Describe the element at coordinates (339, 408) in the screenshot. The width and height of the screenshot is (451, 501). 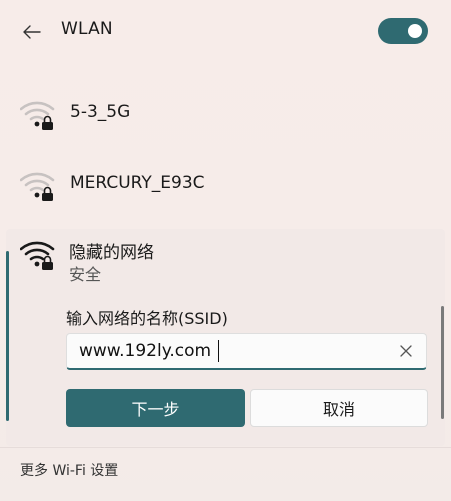
I see `cancel-button: 取消` at that location.